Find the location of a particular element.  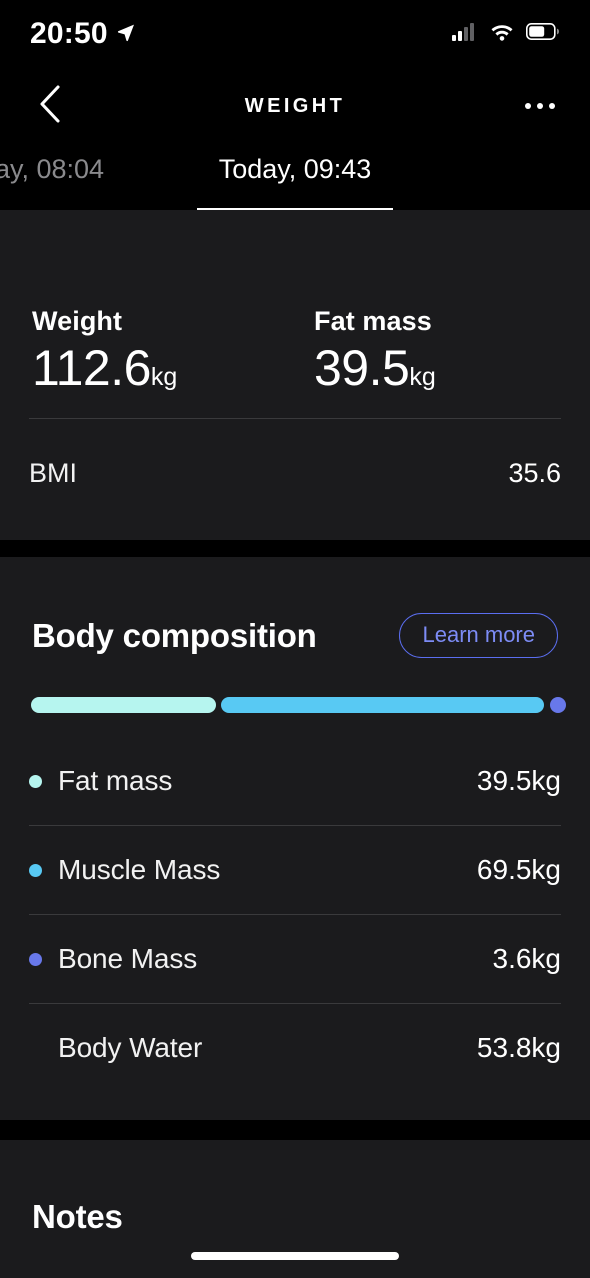

tab-today-measurement: Today, 09:43 is located at coordinates (295, 176).